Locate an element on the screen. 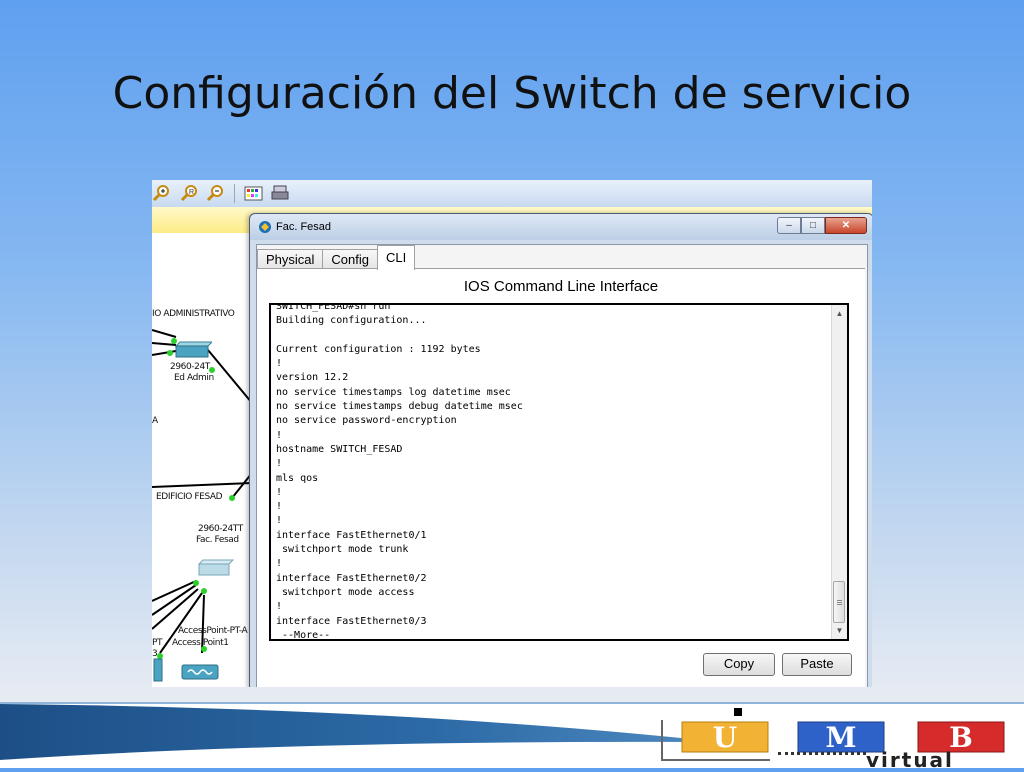  access-point-icon is located at coordinates (200, 672).